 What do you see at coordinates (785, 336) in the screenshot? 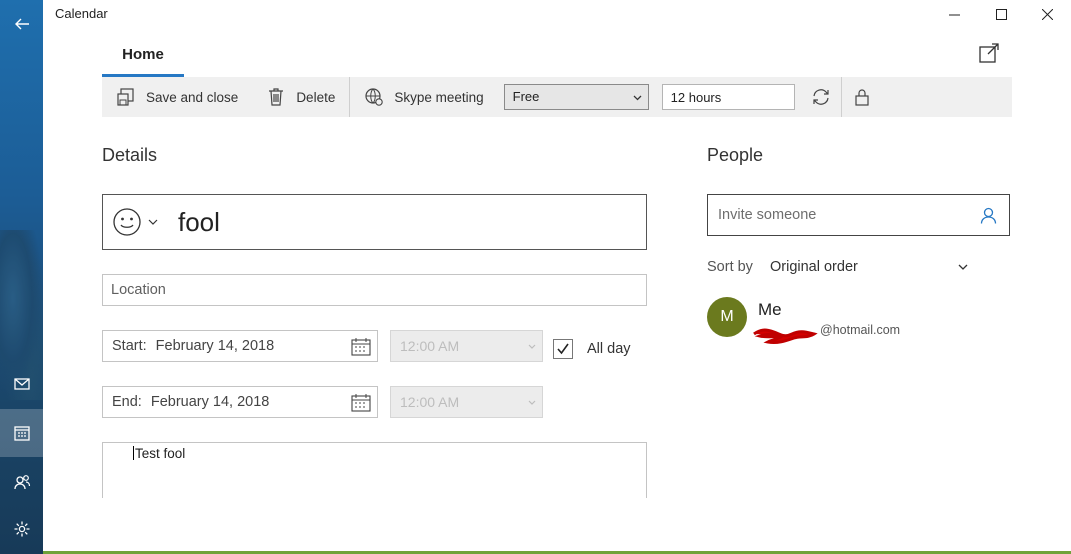
I see `redaction-scribble` at bounding box center [785, 336].